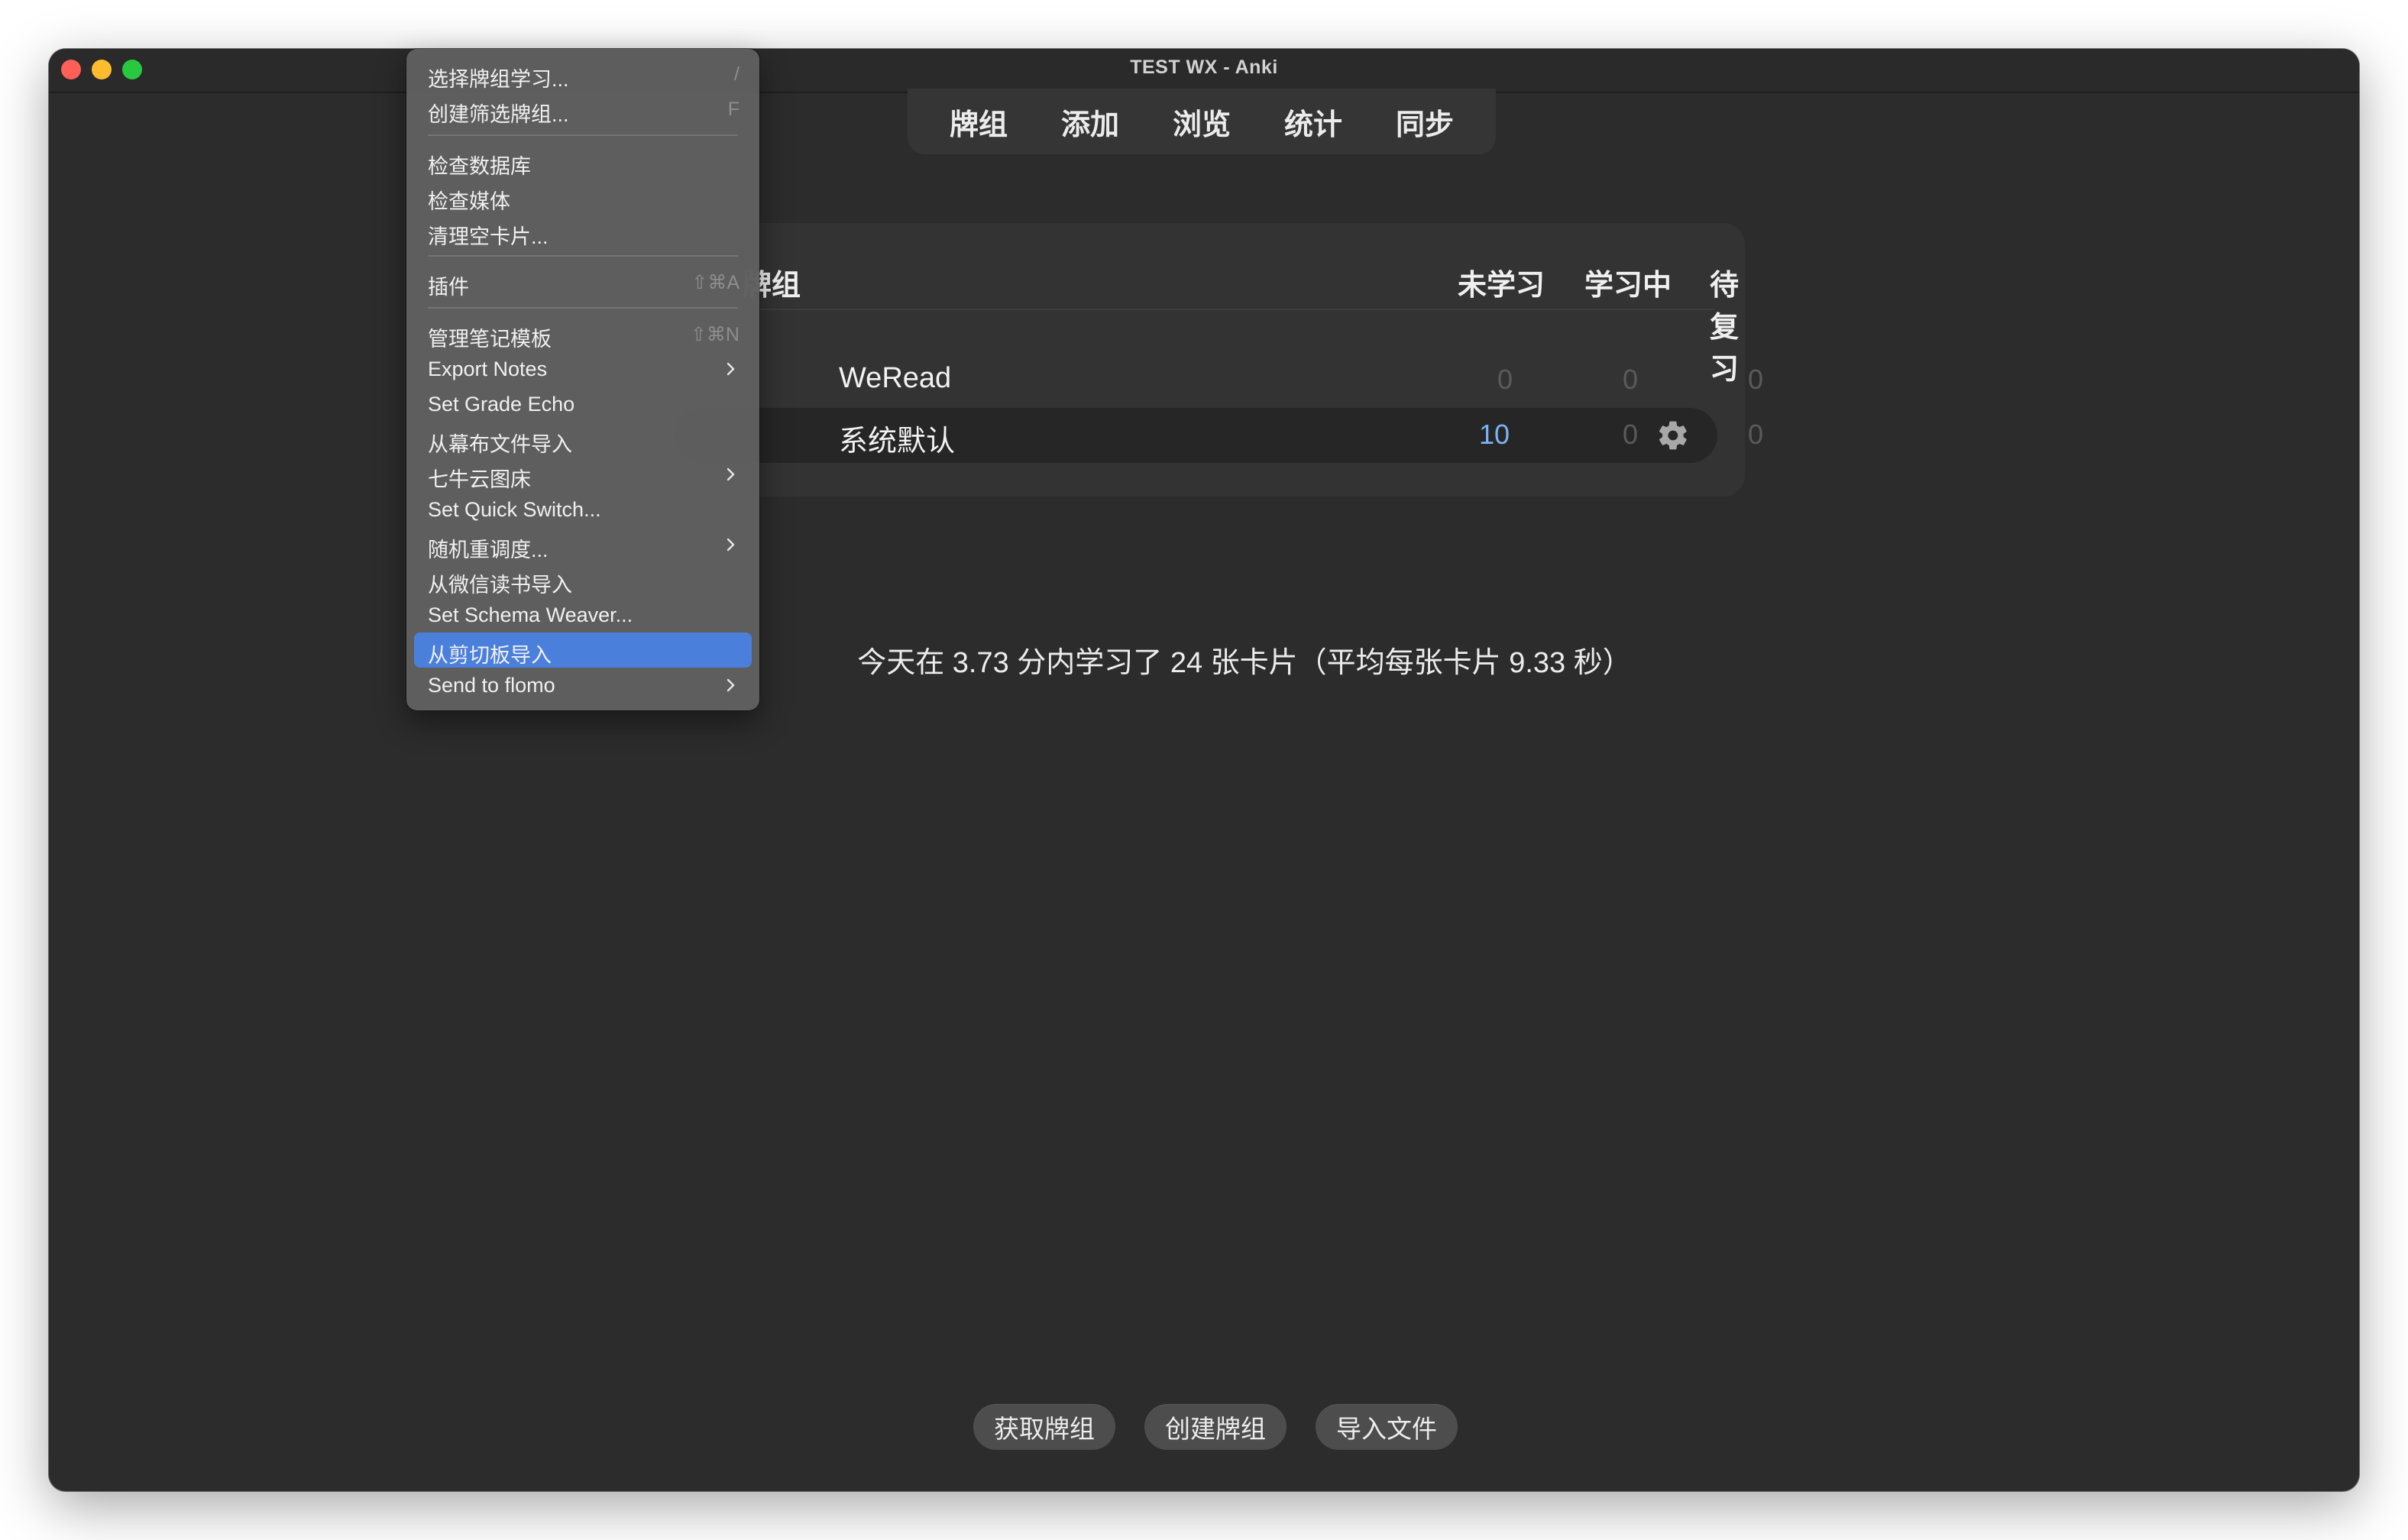 This screenshot has width=2408, height=1540. I want to click on toolbar-sync: 同步, so click(1425, 122).